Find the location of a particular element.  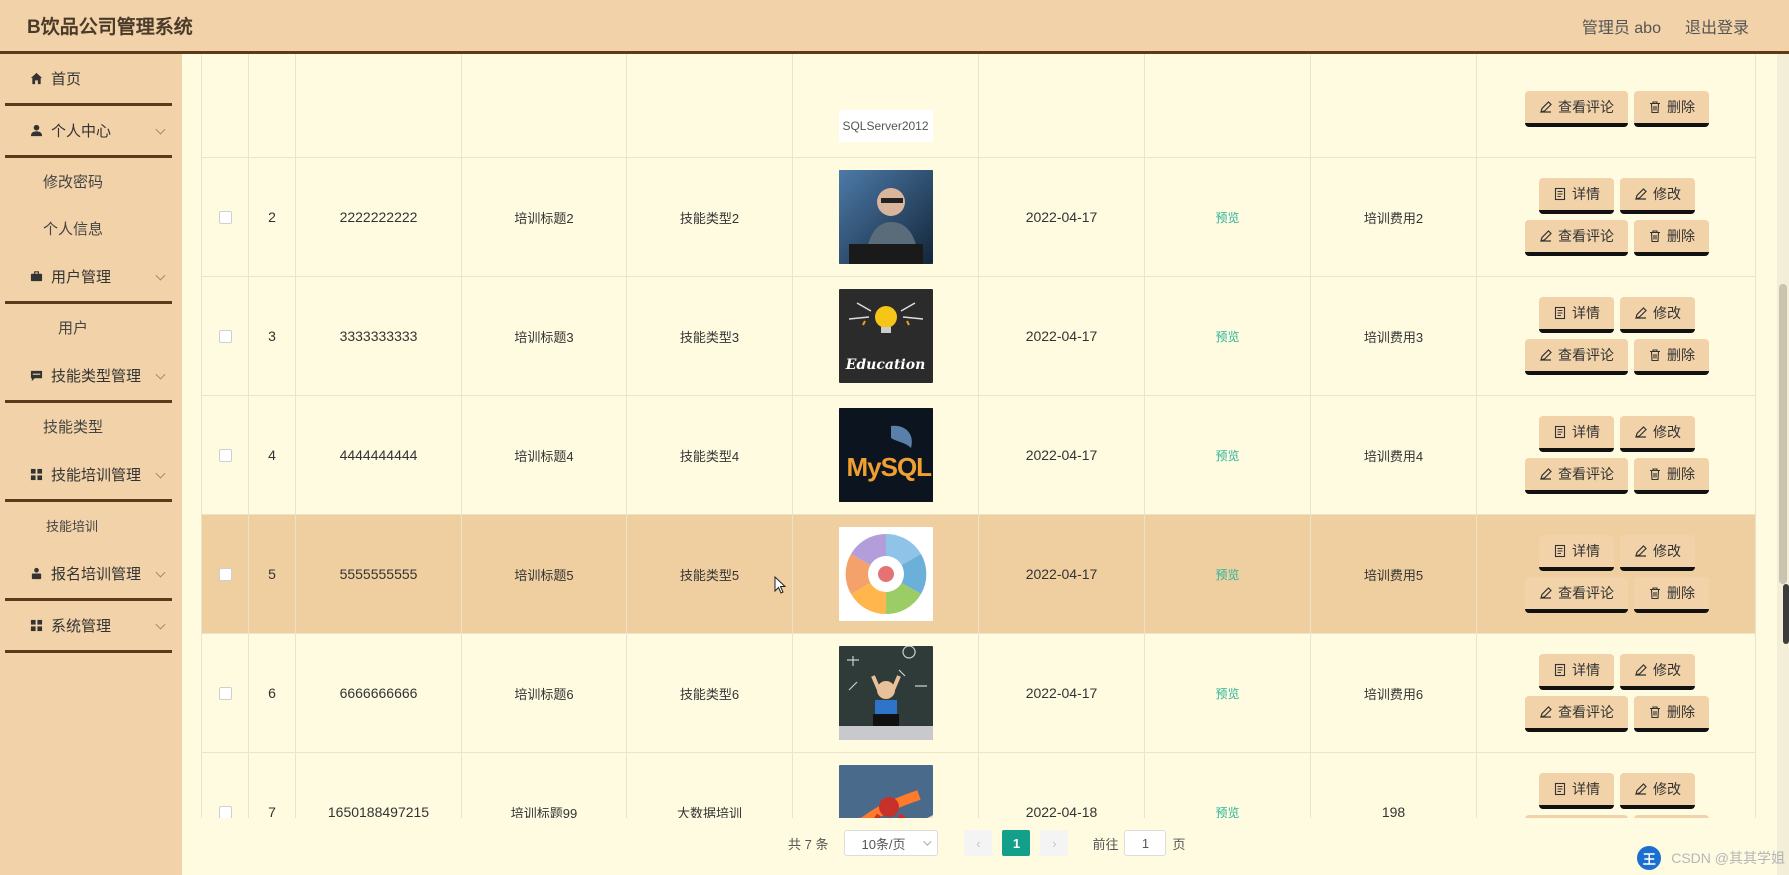

training-number: 3333333333 is located at coordinates (379, 336).